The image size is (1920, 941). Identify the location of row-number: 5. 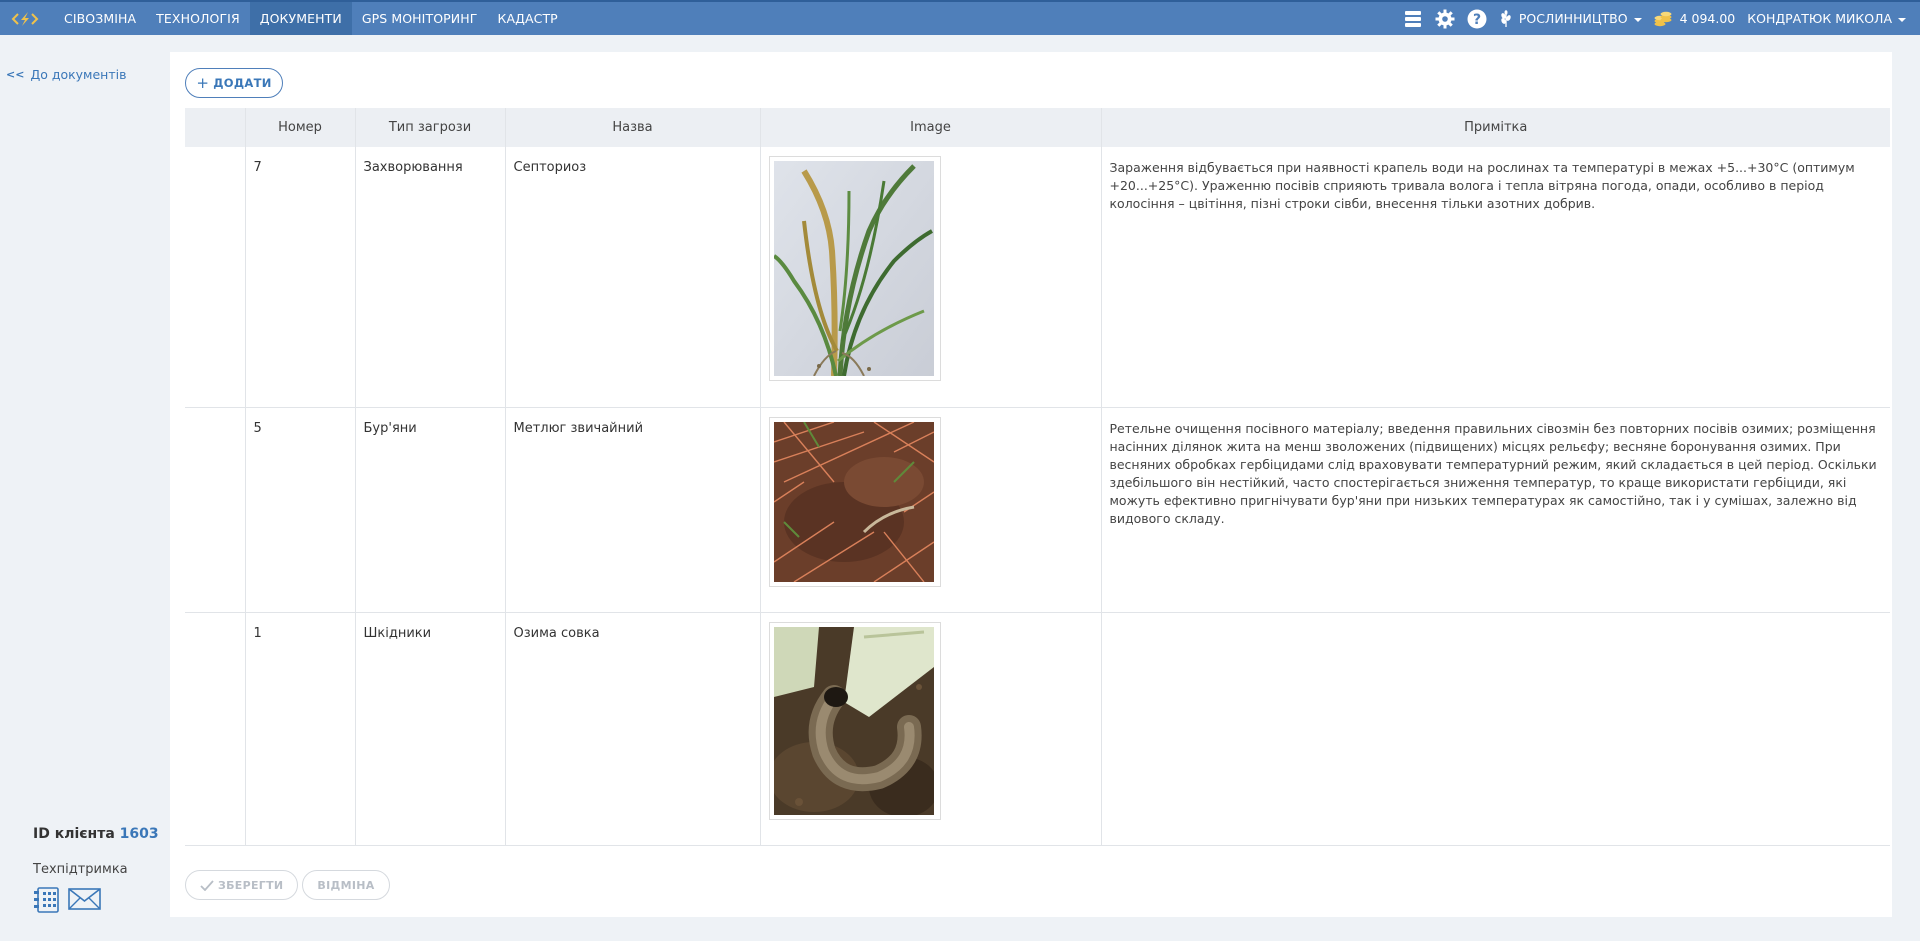
(299, 510).